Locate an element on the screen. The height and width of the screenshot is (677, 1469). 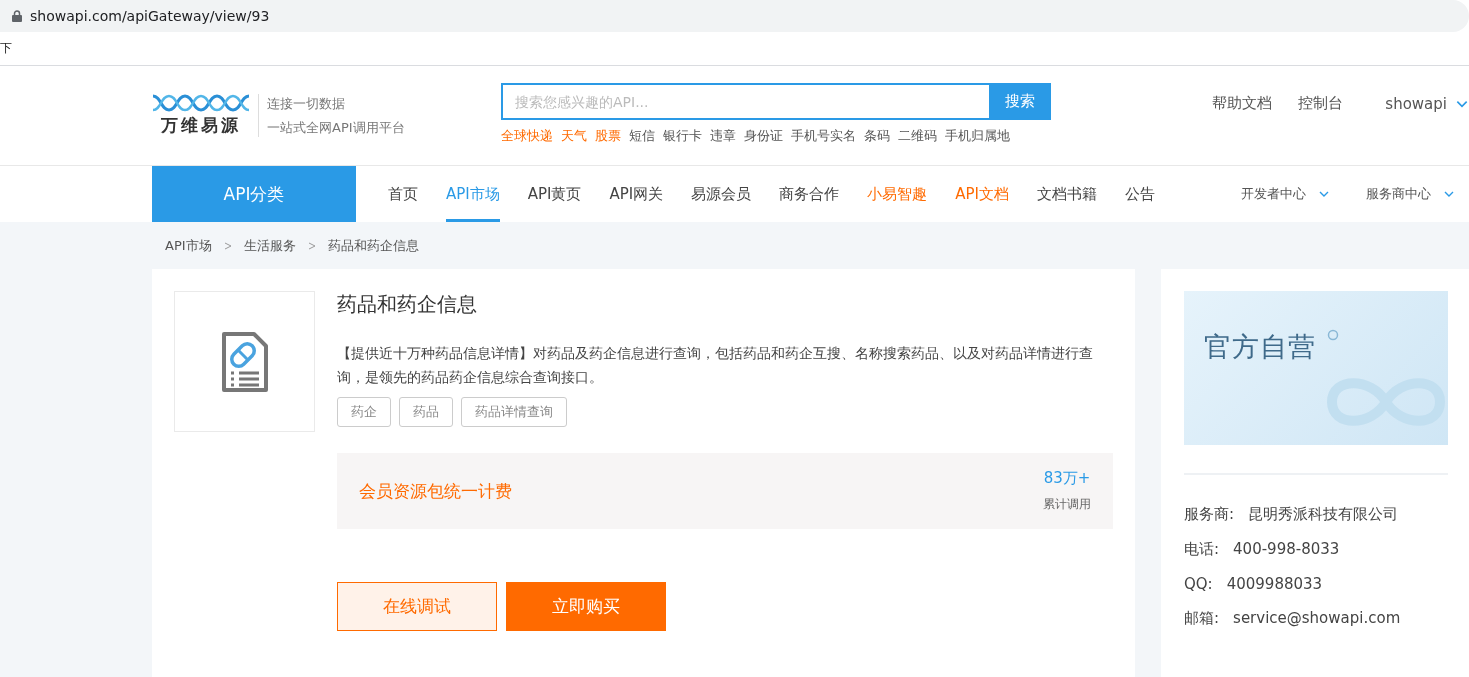
nav-tab: API黄页 is located at coordinates (554, 194).